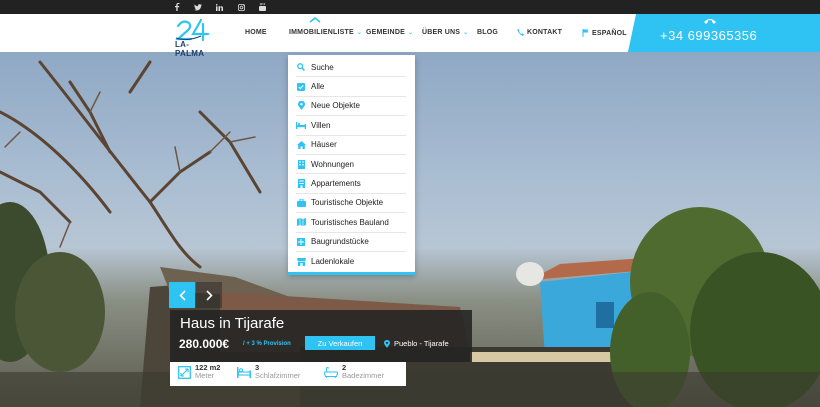  I want to click on twitter-icon, so click(197, 7).